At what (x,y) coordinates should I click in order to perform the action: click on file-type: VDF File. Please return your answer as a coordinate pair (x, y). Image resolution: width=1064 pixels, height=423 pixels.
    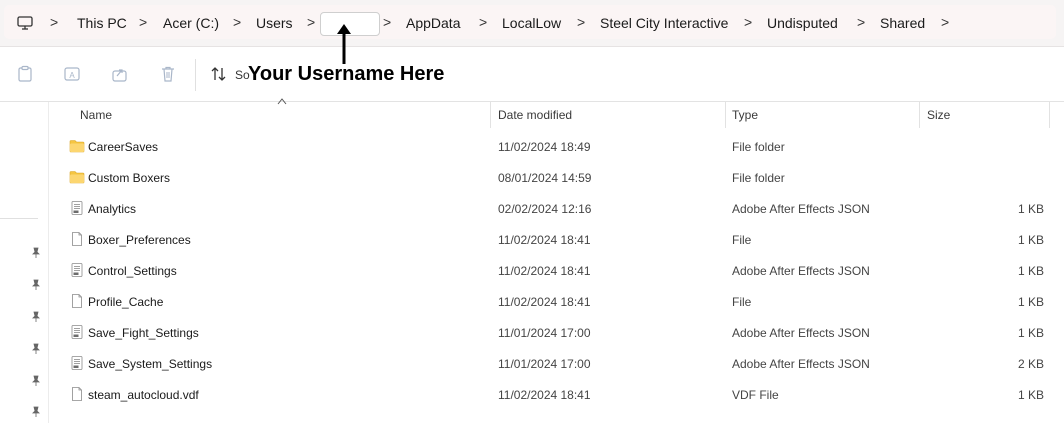
    Looking at the image, I should click on (755, 395).